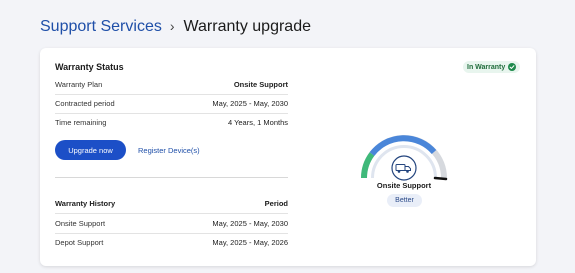 The width and height of the screenshot is (575, 273). I want to click on history-row-value: May, 2025 - May, 2026, so click(250, 242).